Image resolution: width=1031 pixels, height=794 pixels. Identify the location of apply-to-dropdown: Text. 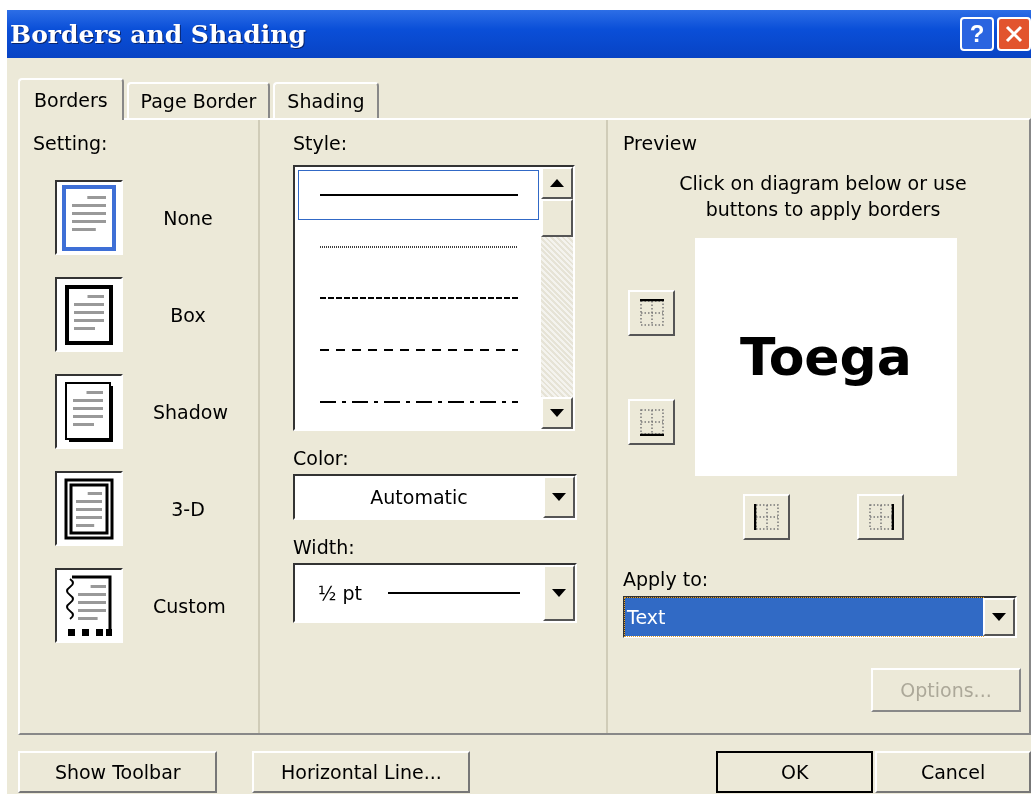
(820, 617).